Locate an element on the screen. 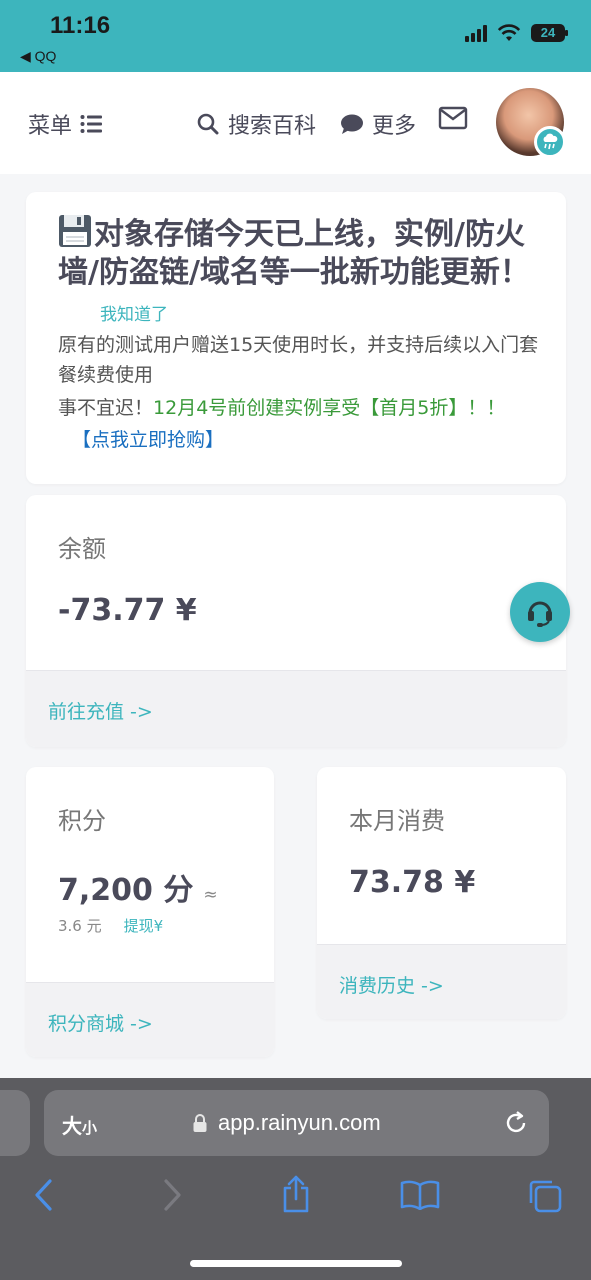 This screenshot has height=1280, width=591. approx-sign: ≈ is located at coordinates (210, 895).